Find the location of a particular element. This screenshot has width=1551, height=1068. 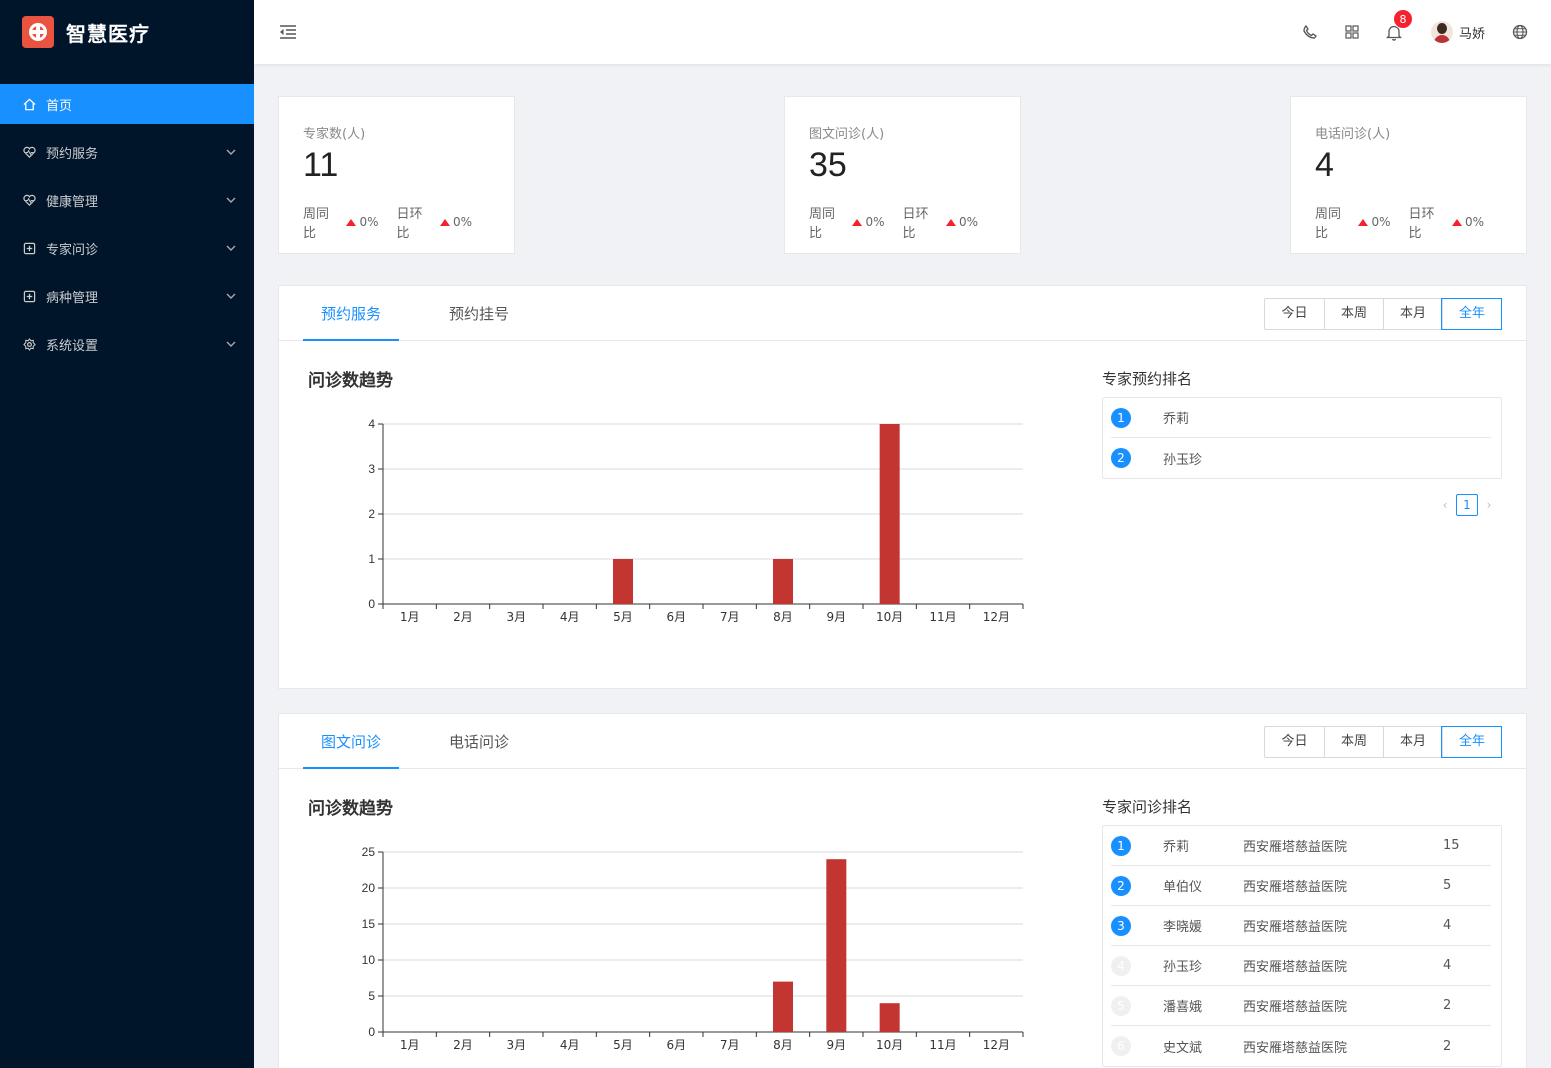

table-row: 3 李晓媛 西安雁塔慈益医院 4 is located at coordinates (1301, 926).